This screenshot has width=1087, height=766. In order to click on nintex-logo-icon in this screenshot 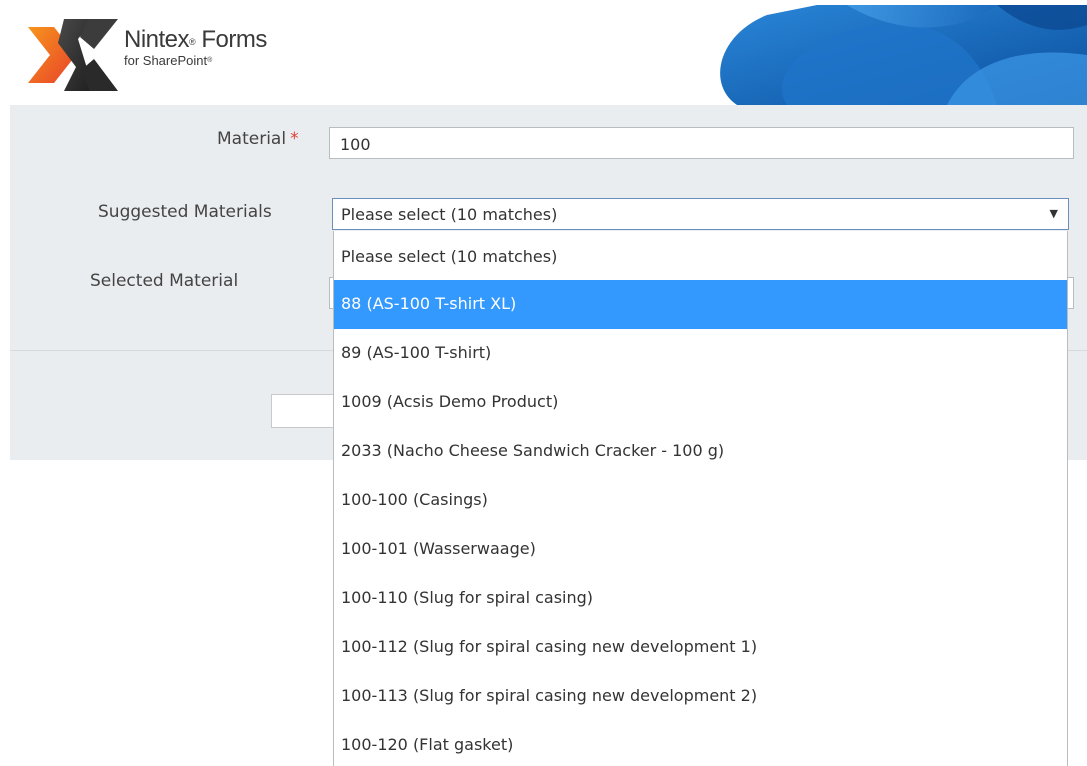, I will do `click(73, 55)`.